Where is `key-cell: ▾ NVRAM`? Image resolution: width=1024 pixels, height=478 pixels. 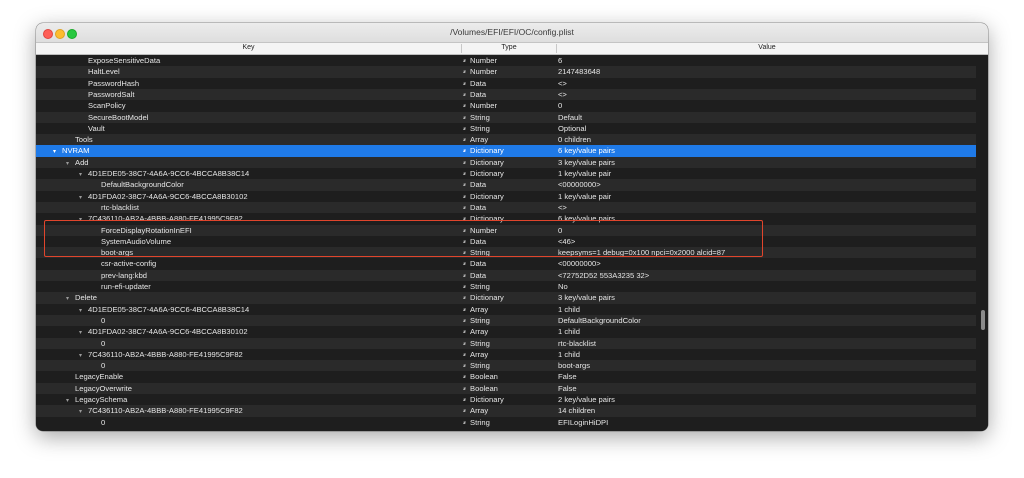 key-cell: ▾ NVRAM is located at coordinates (254, 150).